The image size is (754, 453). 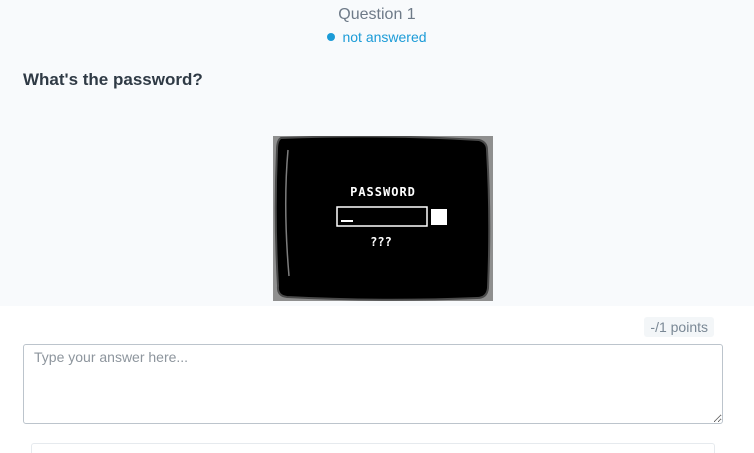 I want to click on password-hint: ???, so click(x=381, y=242).